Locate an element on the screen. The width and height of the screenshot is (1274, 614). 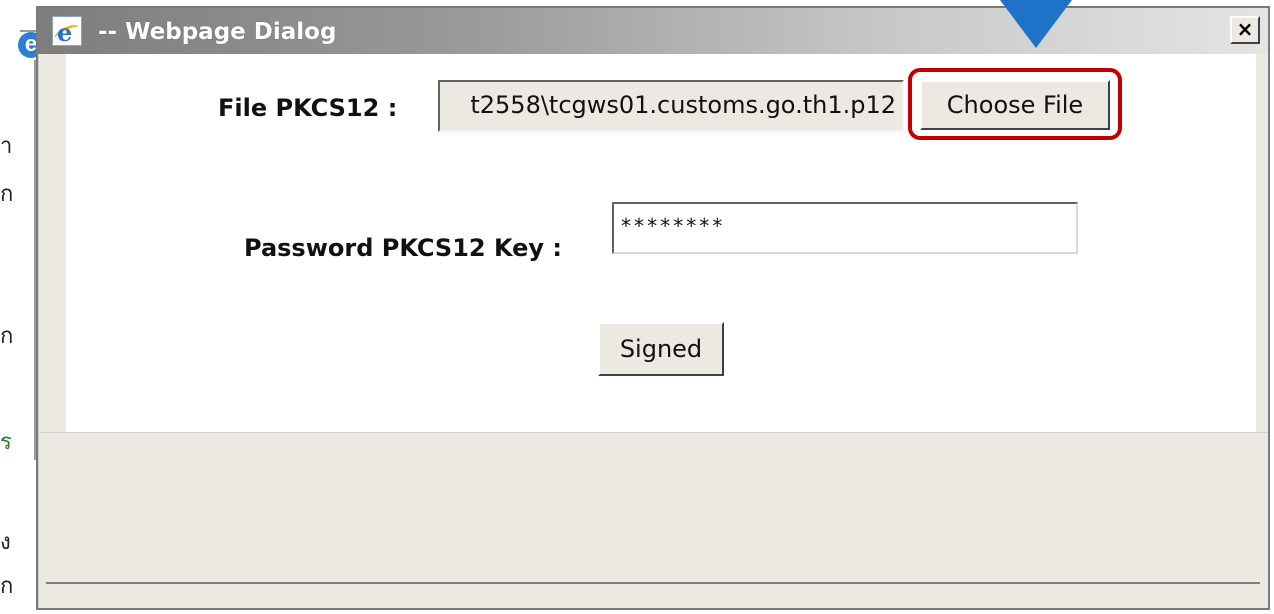
close-icon: × is located at coordinates (1245, 29).